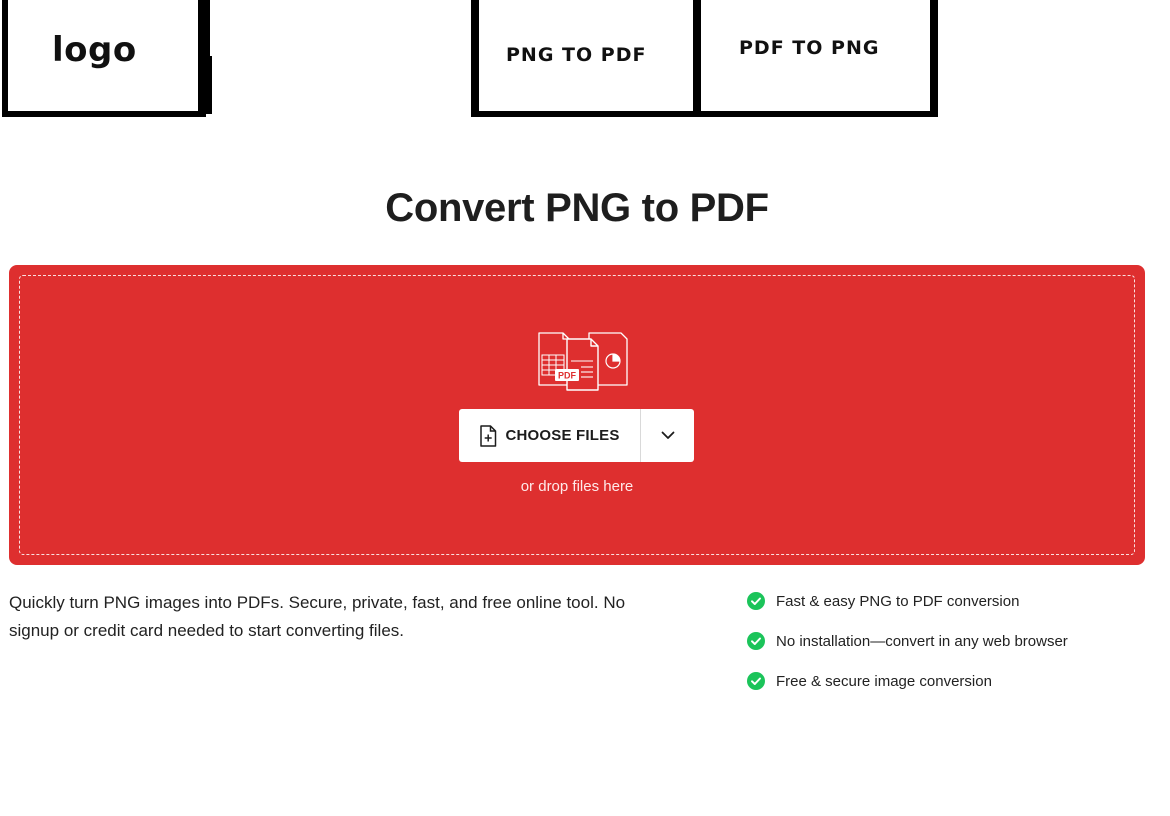 This screenshot has width=1170, height=816. Describe the element at coordinates (94, 50) in the screenshot. I see `logo-text: logo` at that location.